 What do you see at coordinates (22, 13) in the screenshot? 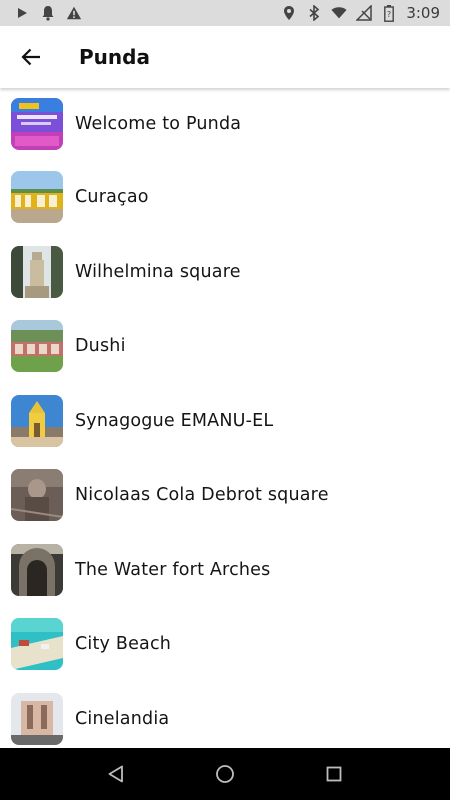
I see `play-icon` at bounding box center [22, 13].